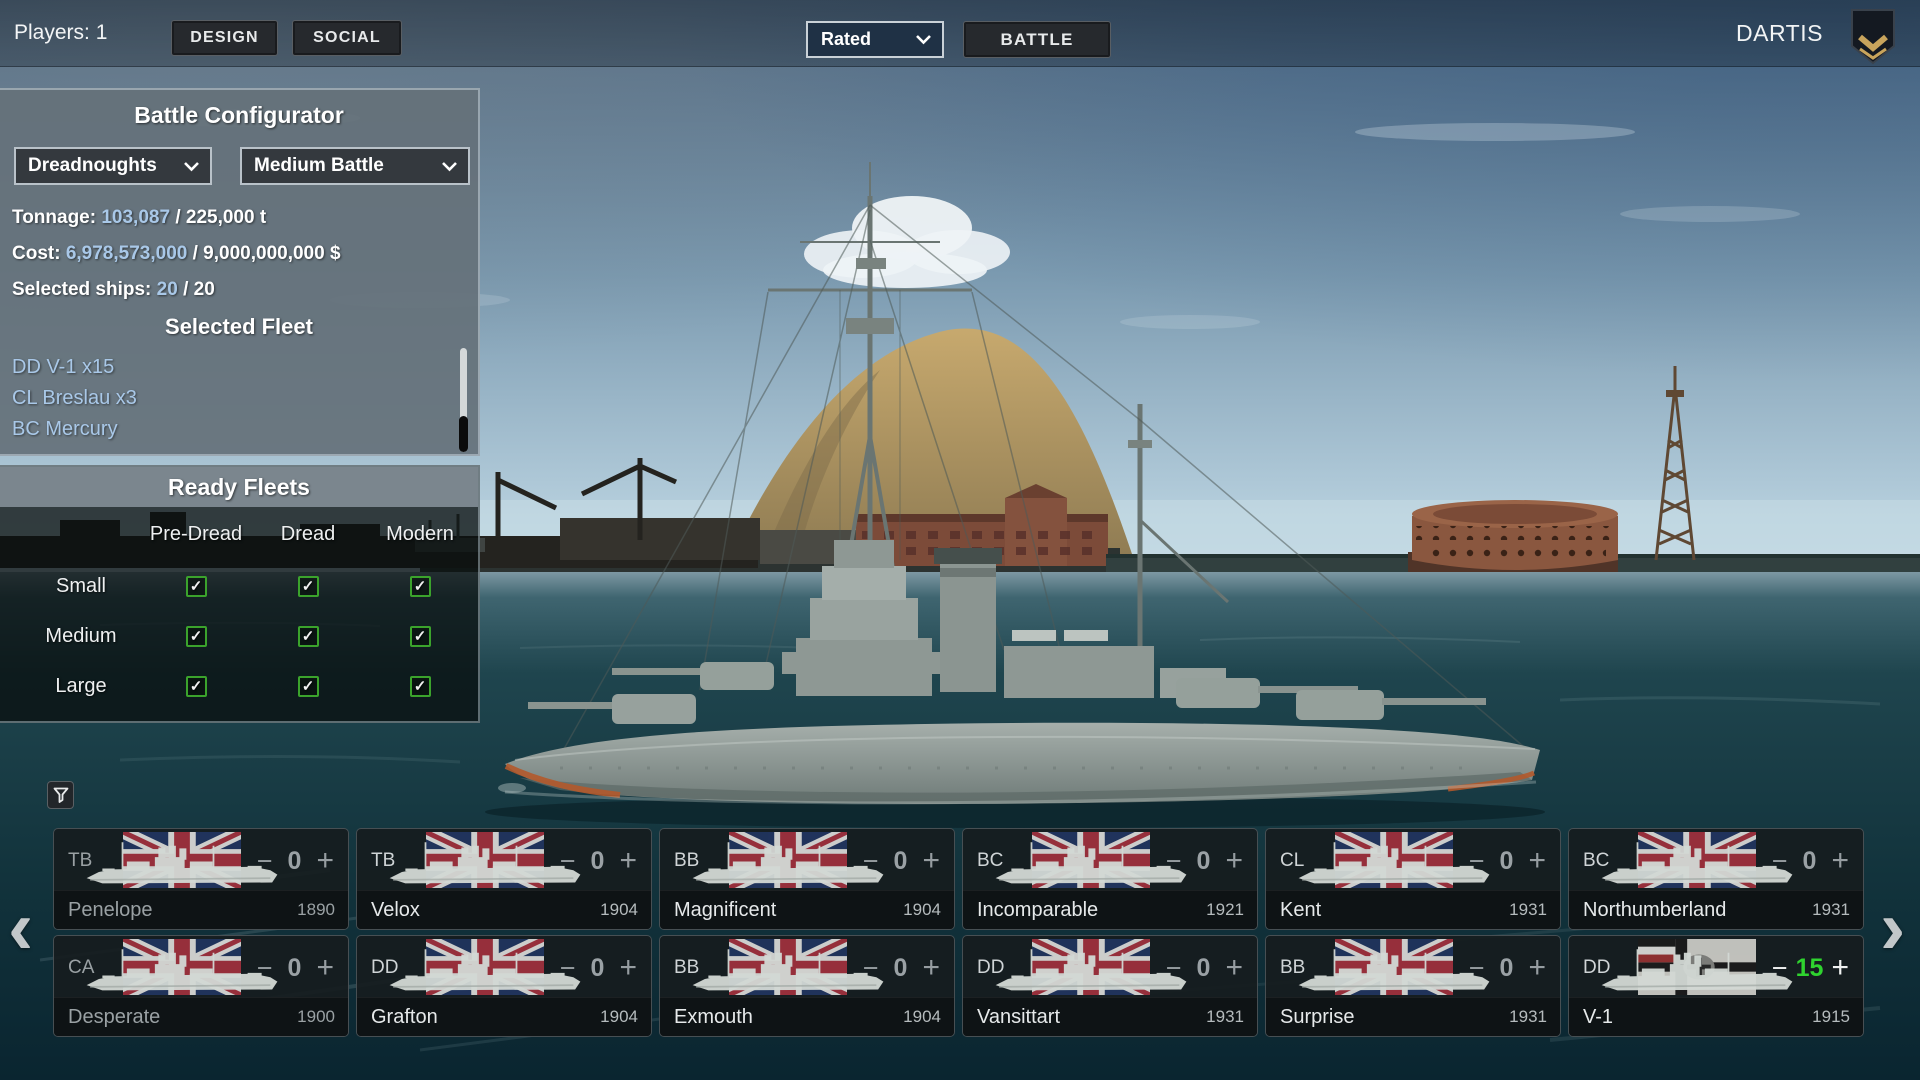  Describe the element at coordinates (319, 165) in the screenshot. I see `battle-size-value: Medium Battle` at that location.